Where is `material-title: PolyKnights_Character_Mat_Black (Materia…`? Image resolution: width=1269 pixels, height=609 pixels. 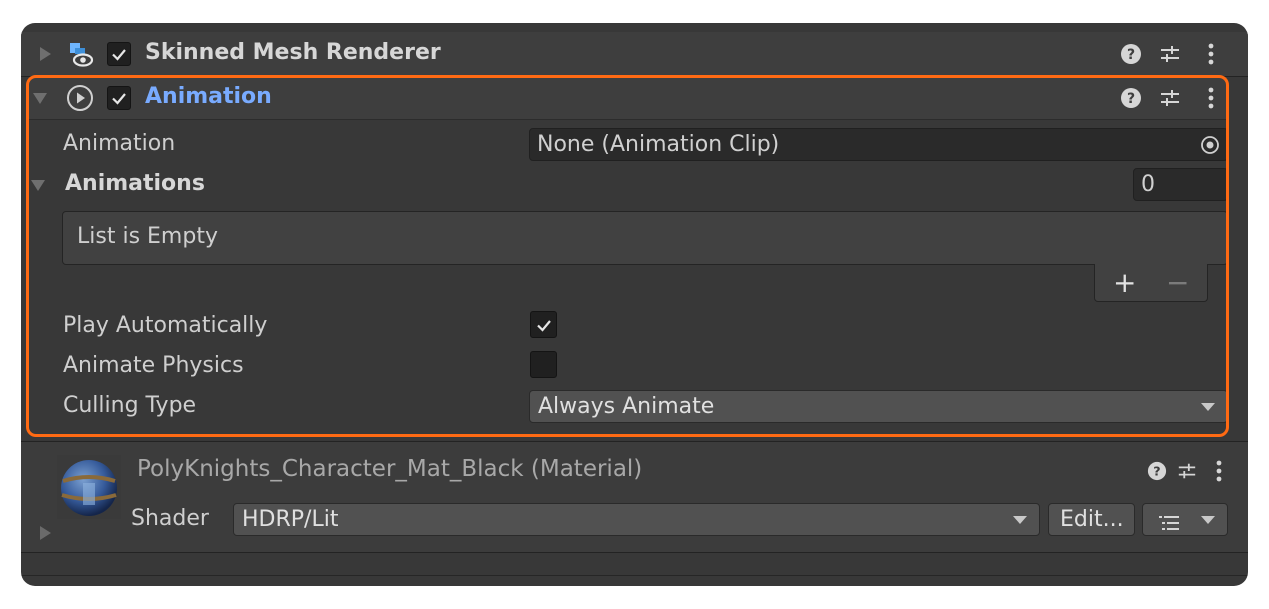
material-title: PolyKnights_Character_Mat_Black (Materia… is located at coordinates (390, 469).